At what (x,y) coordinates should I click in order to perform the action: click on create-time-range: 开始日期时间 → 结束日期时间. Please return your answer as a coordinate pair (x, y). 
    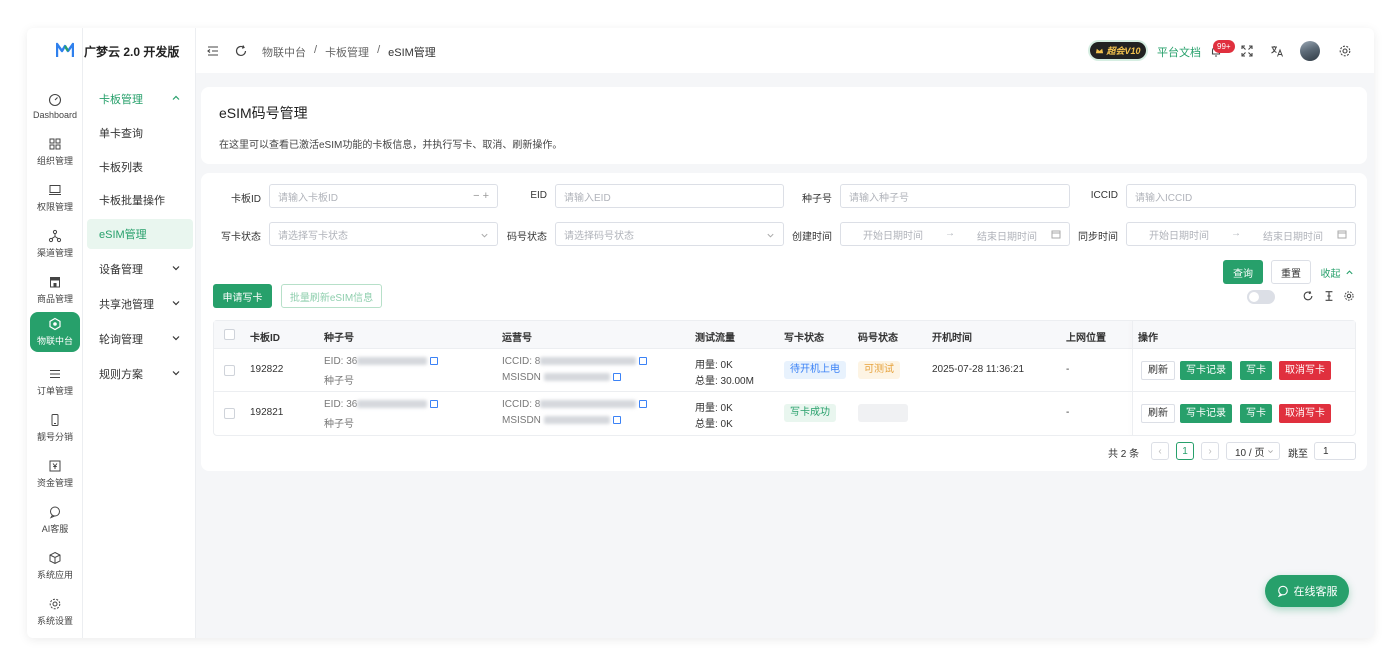
    Looking at the image, I should click on (955, 234).